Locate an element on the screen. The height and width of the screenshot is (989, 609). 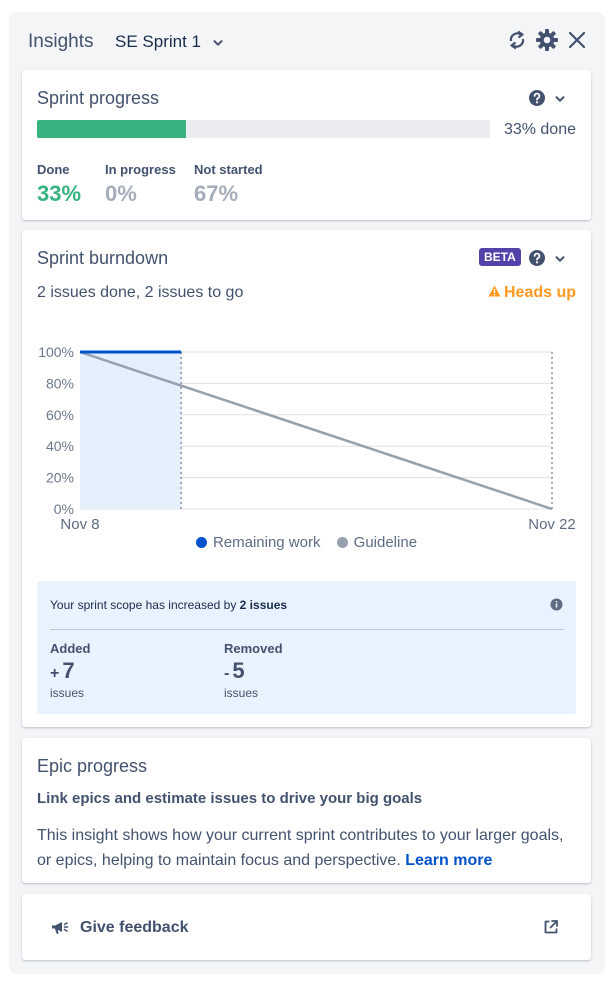
stat-in-progress-label: In progress is located at coordinates (140, 169).